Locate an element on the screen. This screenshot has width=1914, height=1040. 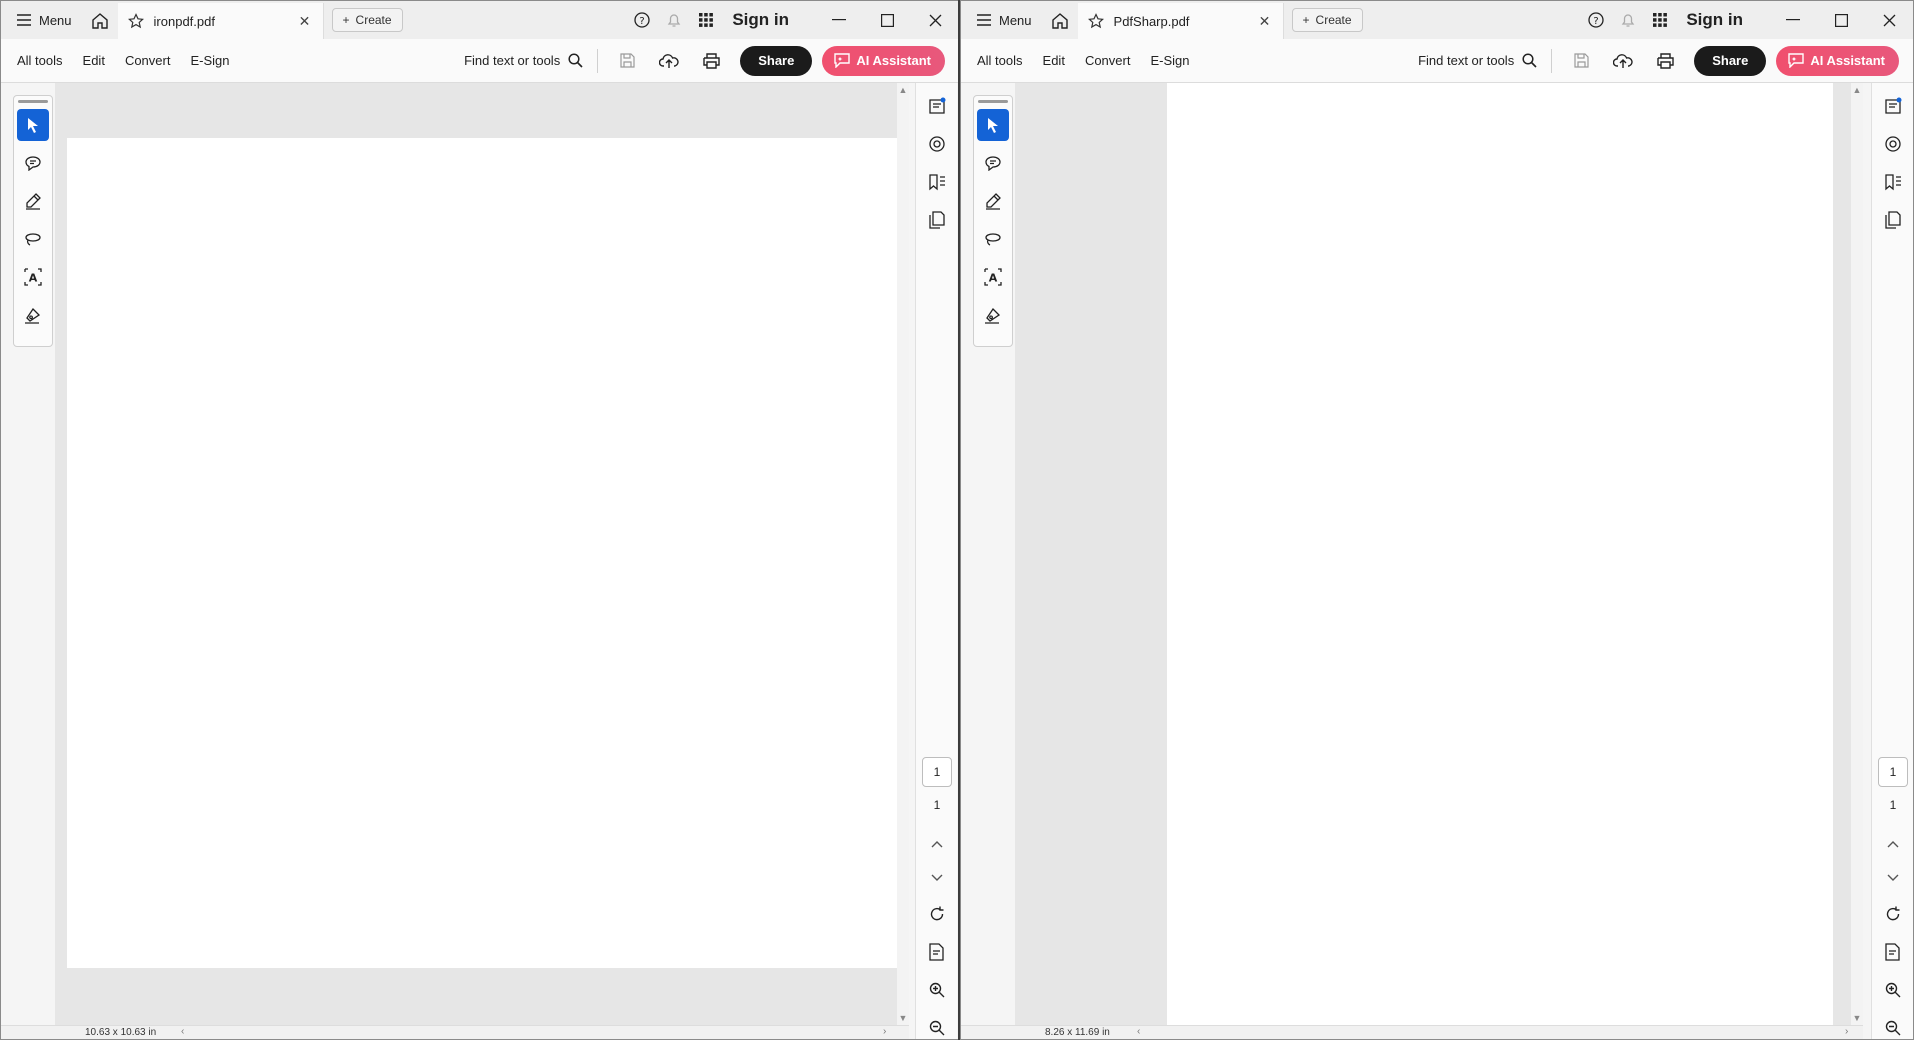
bookmark-icon is located at coordinates (1893, 182).